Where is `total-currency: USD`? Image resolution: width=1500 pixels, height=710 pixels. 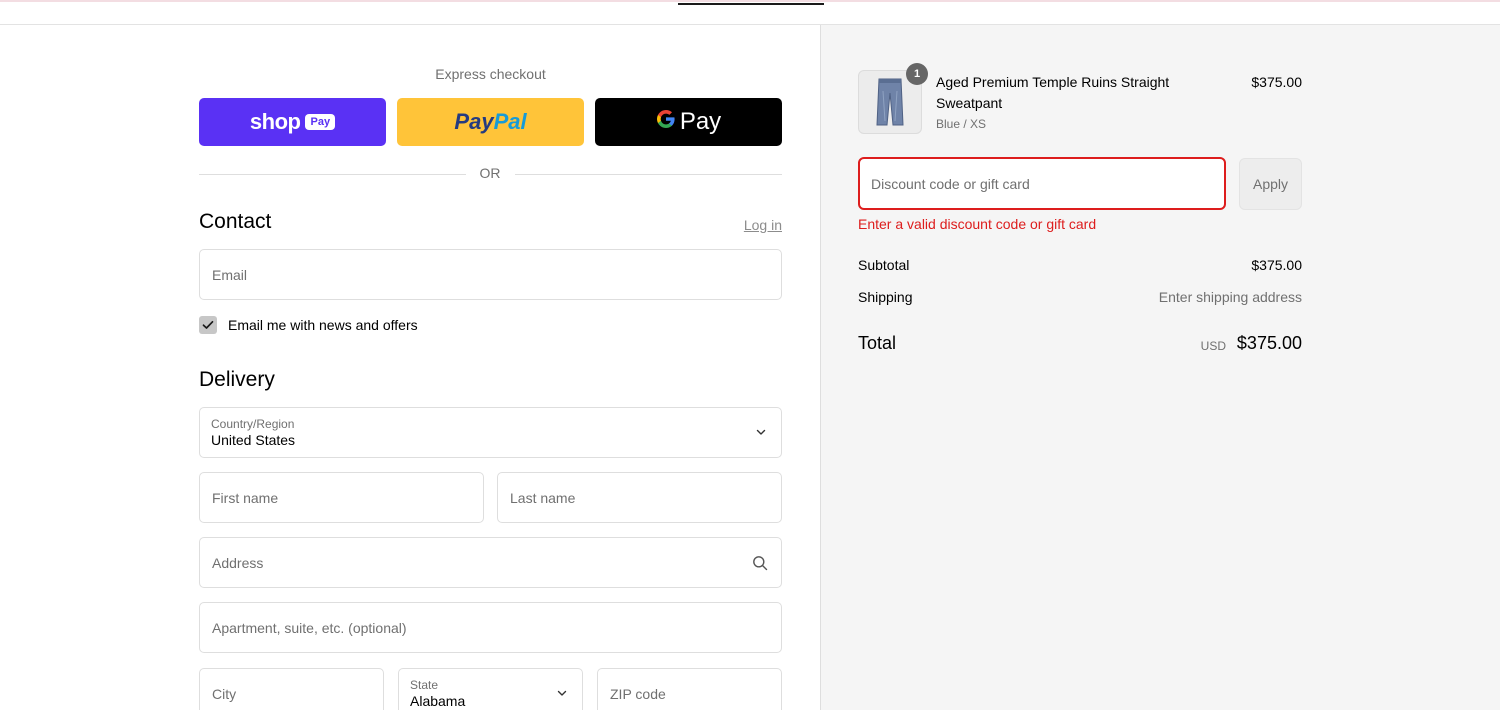 total-currency: USD is located at coordinates (1213, 346).